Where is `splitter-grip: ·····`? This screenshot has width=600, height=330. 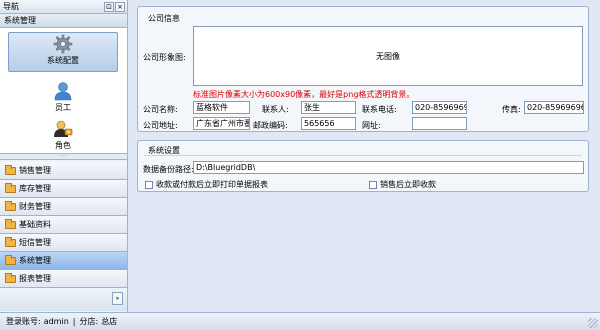
splitter-grip: ····· is located at coordinates (63, 157).